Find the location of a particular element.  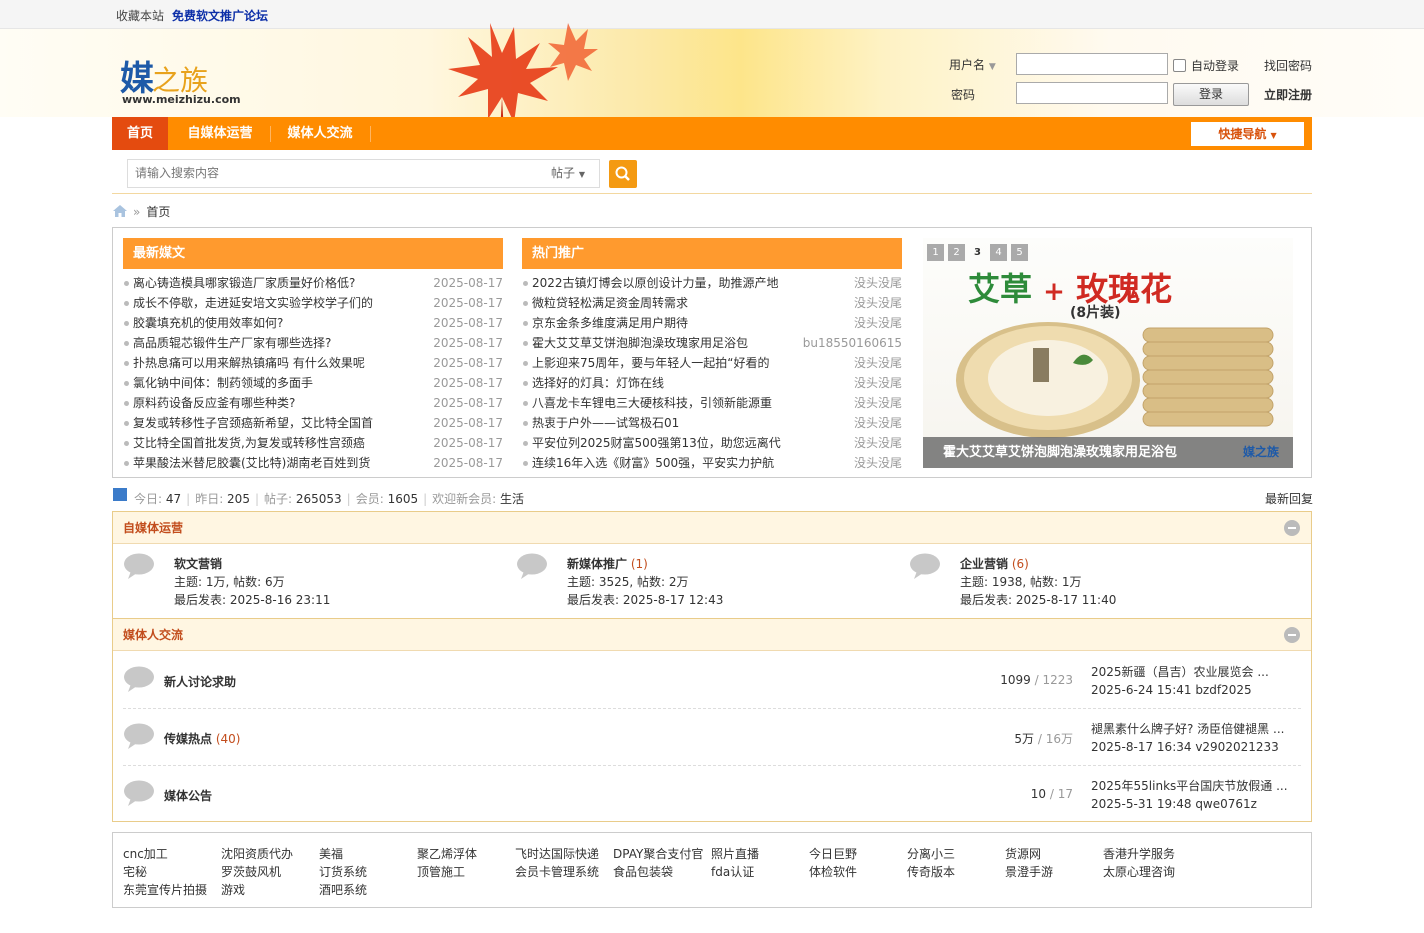

collapse-icon is located at coordinates (1292, 528).